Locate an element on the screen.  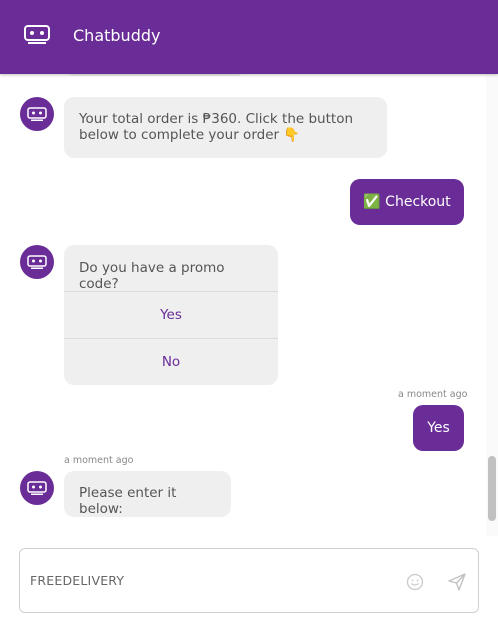
smiley-icon is located at coordinates (415, 582).